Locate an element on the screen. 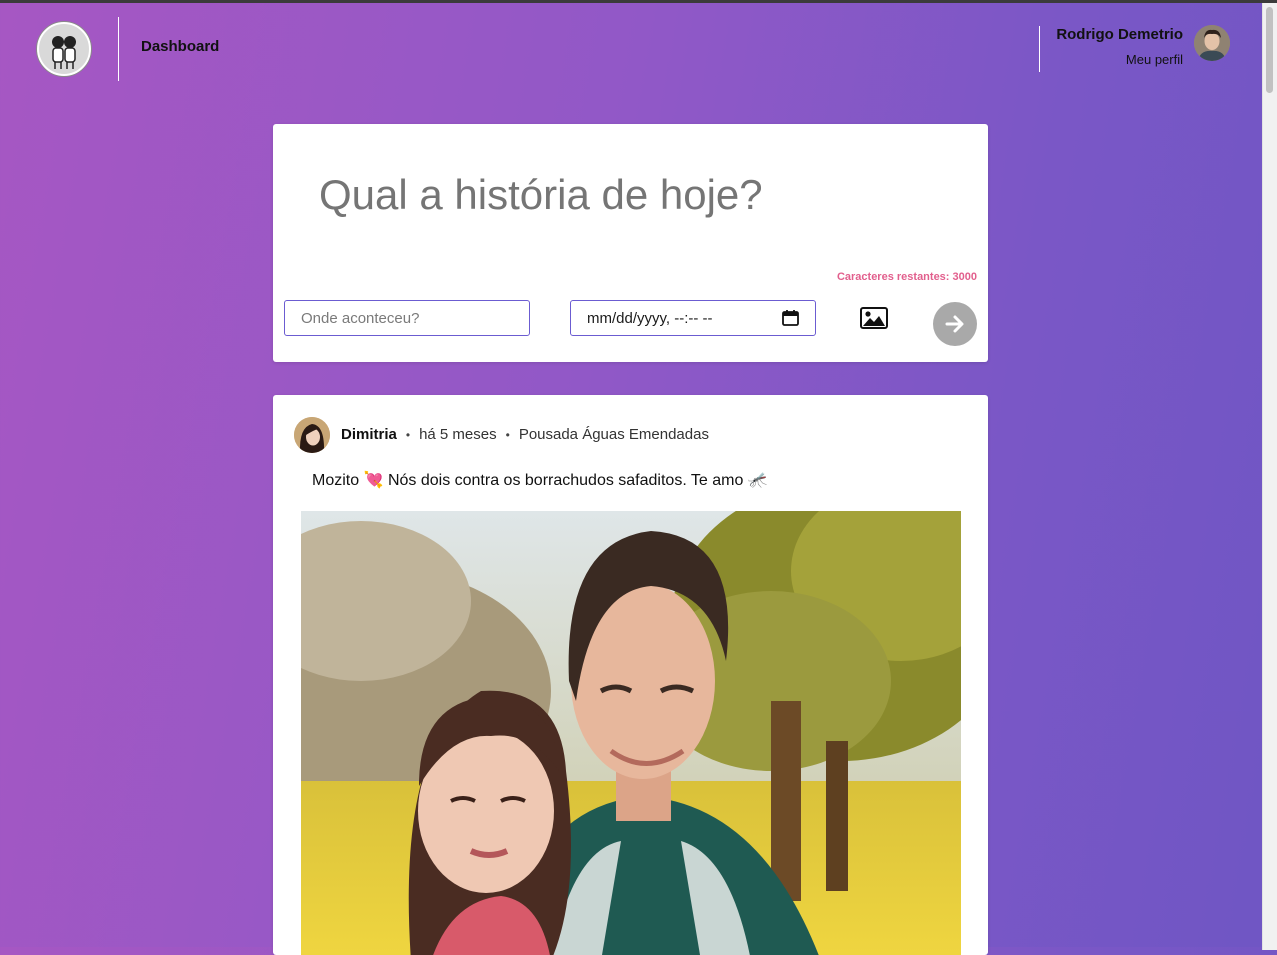  image-upload-icon is located at coordinates (874, 318).